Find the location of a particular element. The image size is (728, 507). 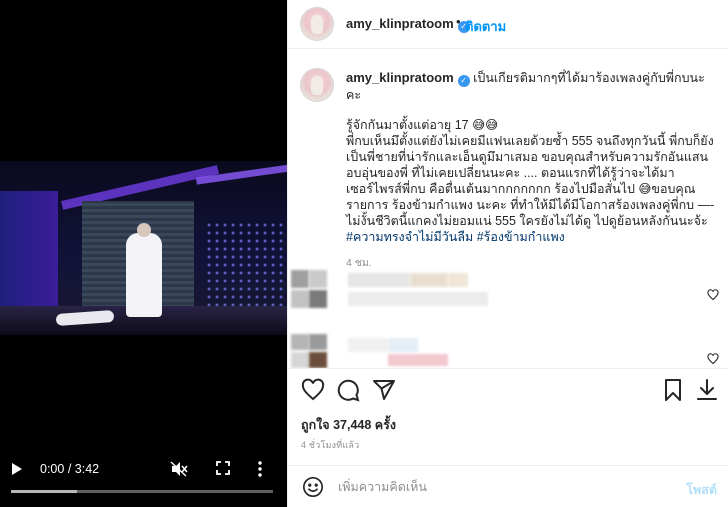

duration: 3:42 is located at coordinates (87, 469).